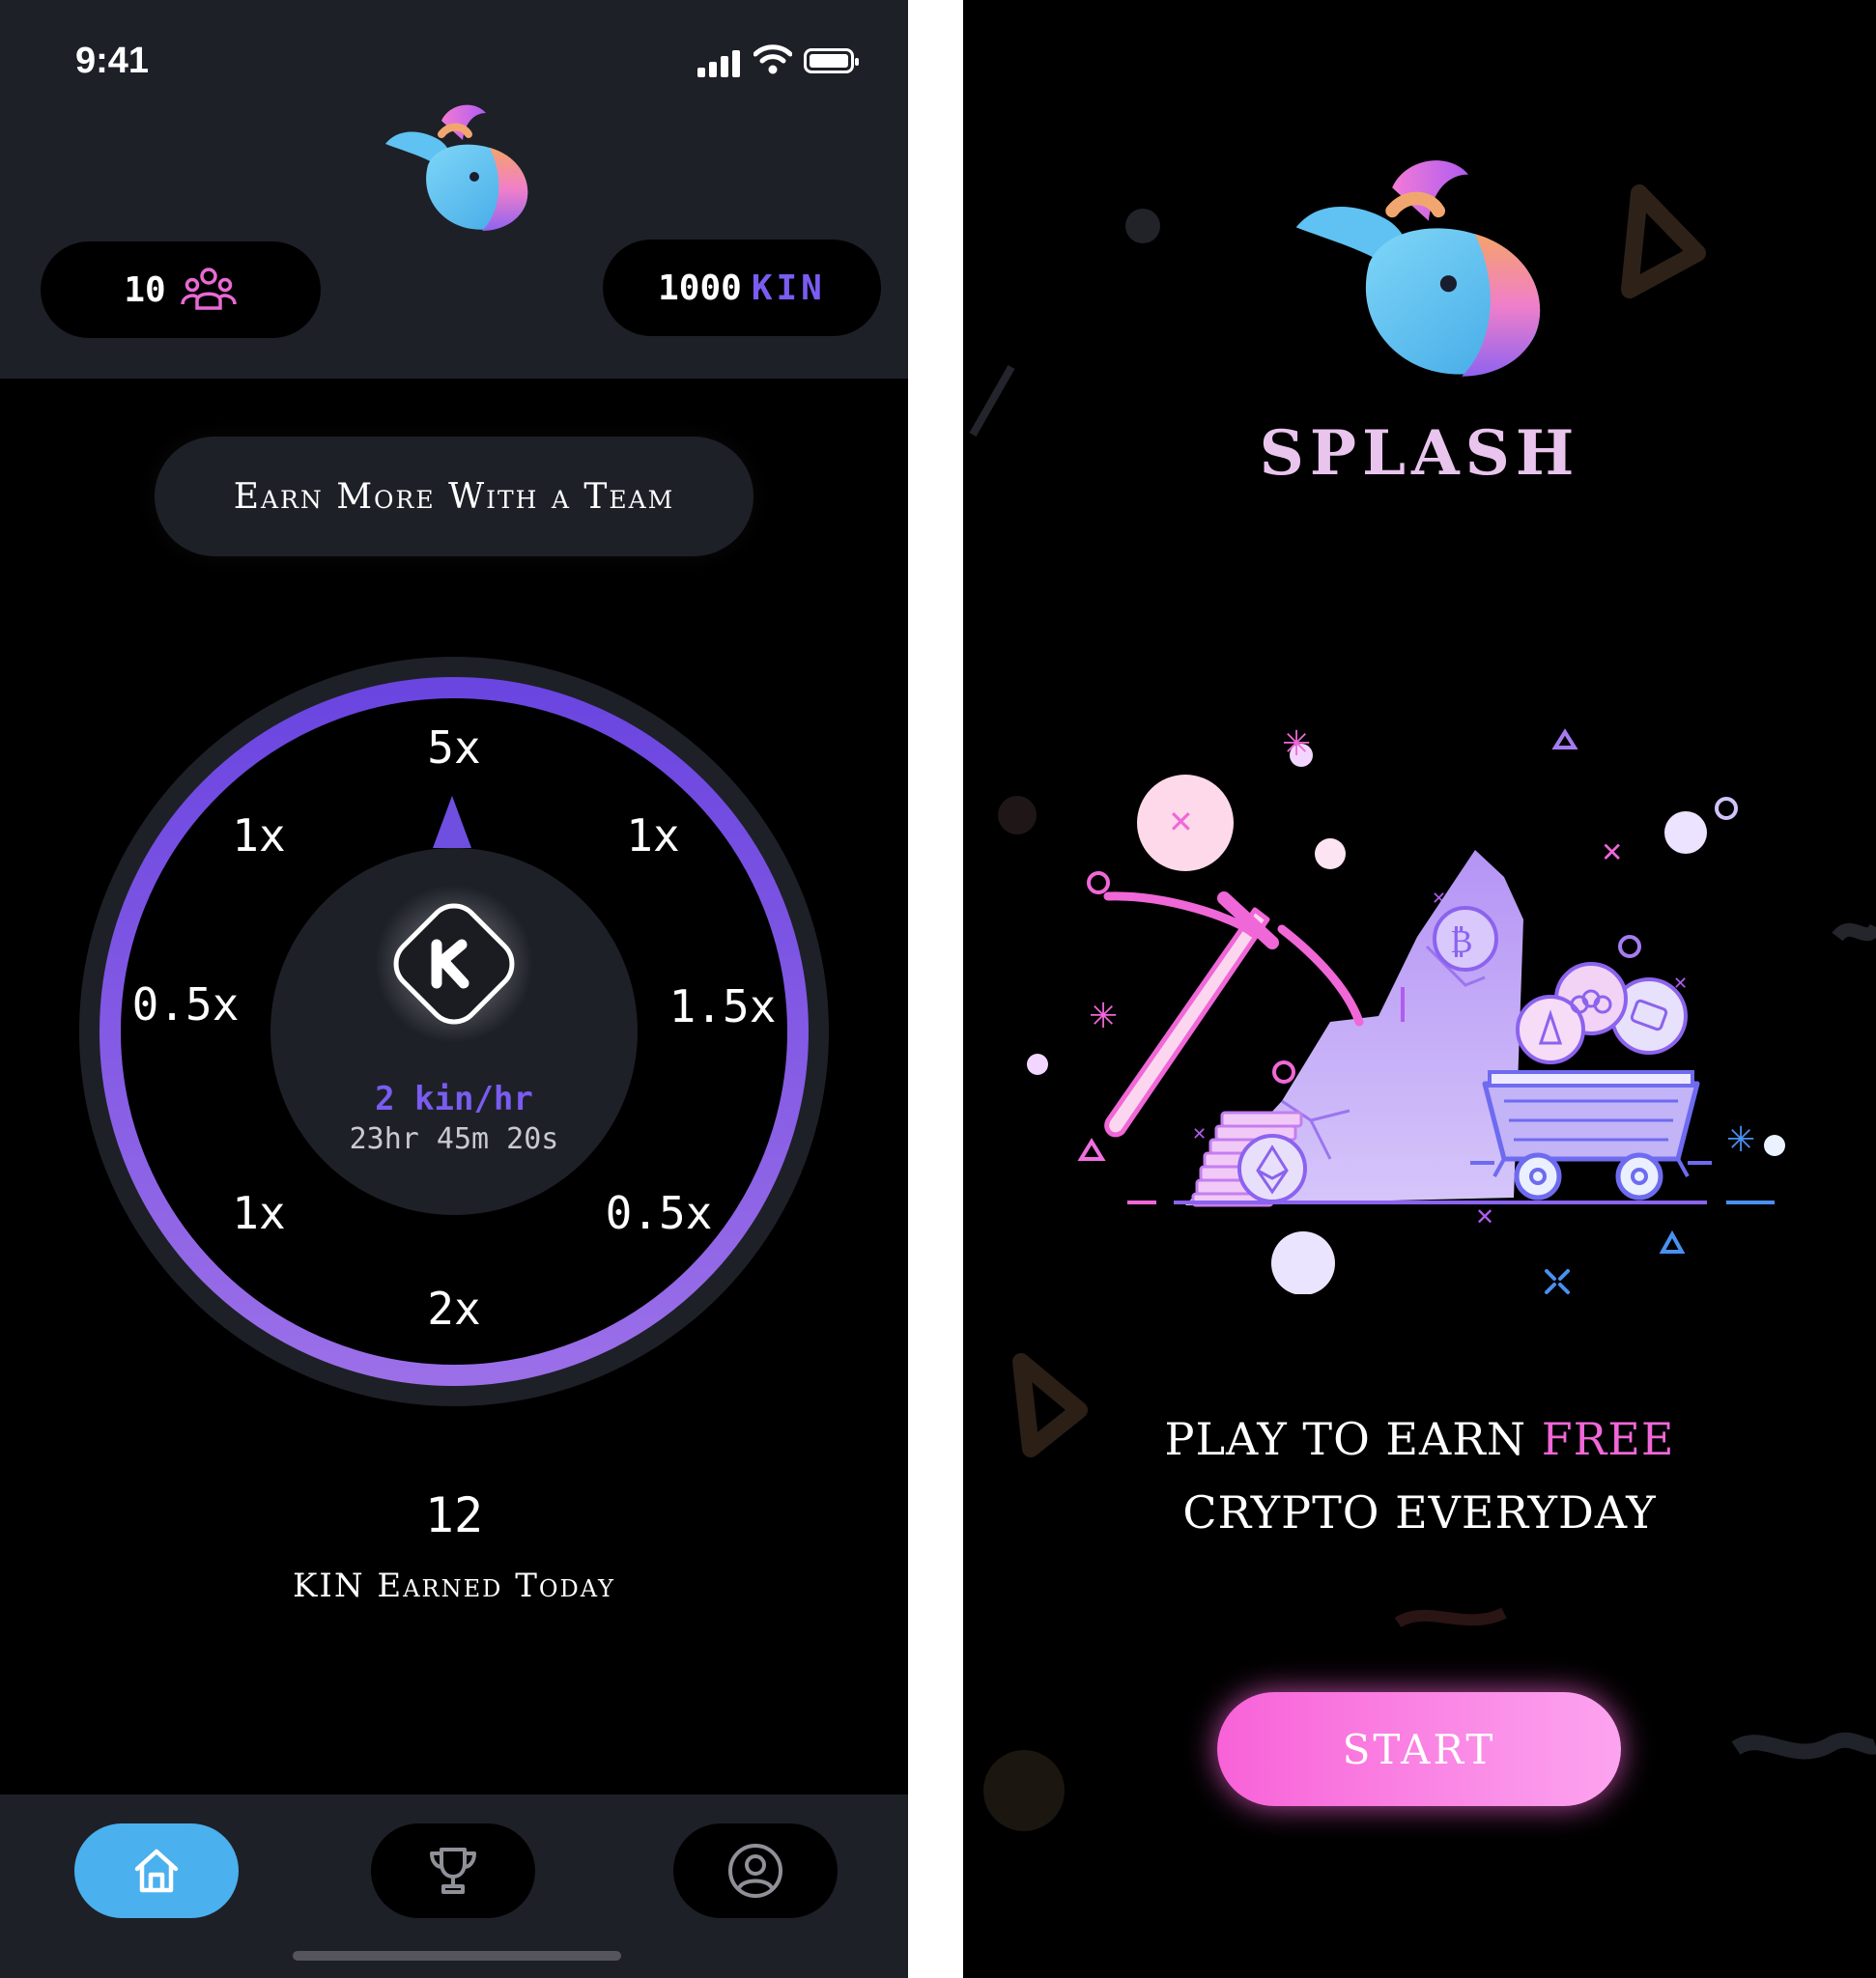 The image size is (1876, 1978). I want to click on earn-with-team-button: Earn More With a Team, so click(454, 497).